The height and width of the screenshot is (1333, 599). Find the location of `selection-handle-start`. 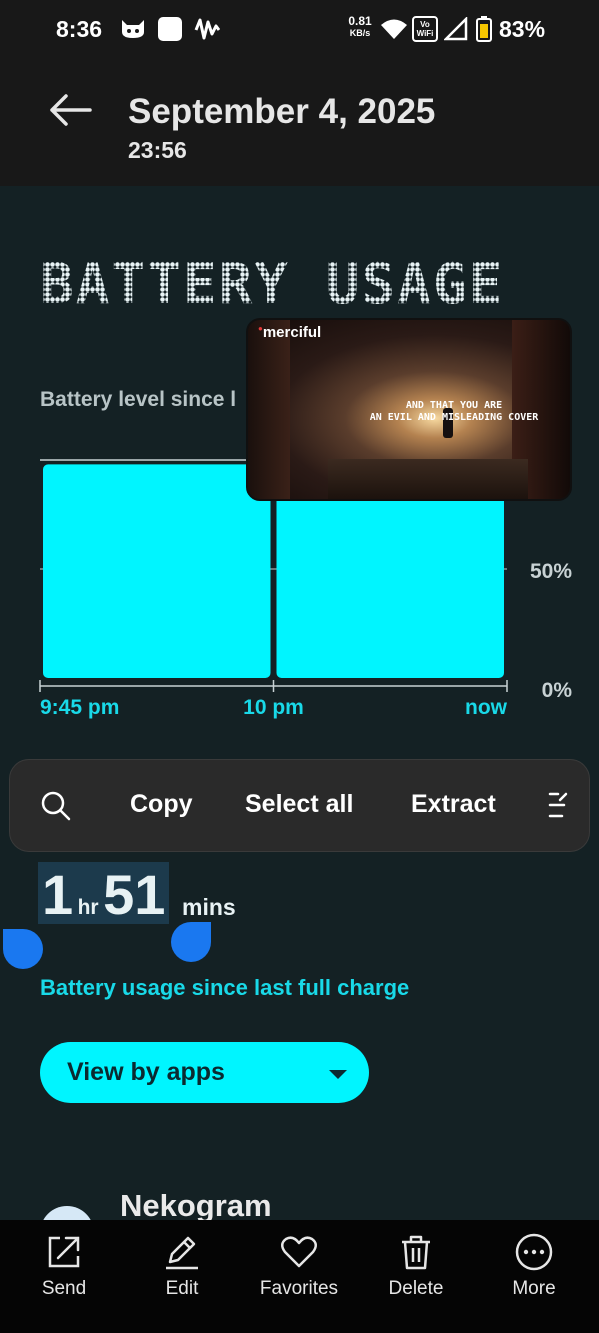

selection-handle-start is located at coordinates (23, 949).